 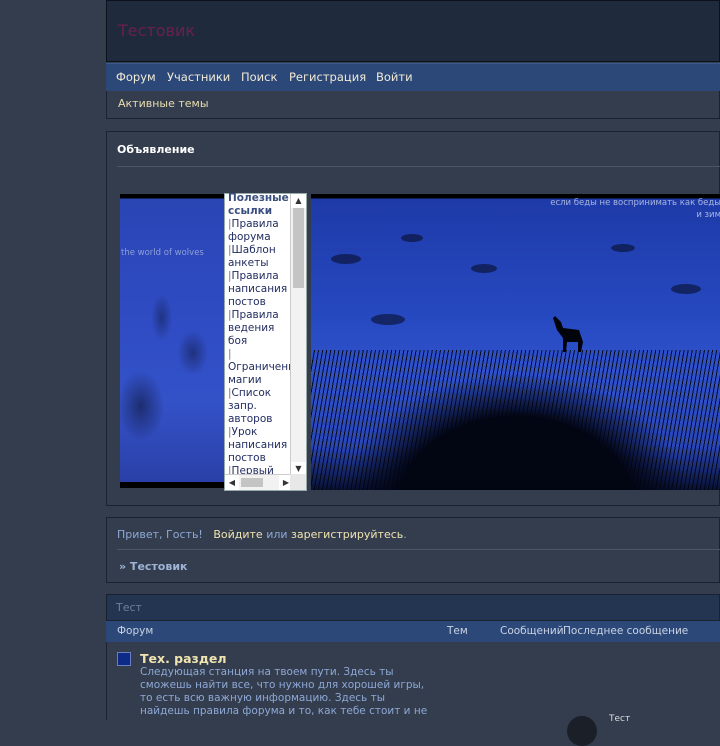 What do you see at coordinates (413, 607) in the screenshot?
I see `category-header: Тест` at bounding box center [413, 607].